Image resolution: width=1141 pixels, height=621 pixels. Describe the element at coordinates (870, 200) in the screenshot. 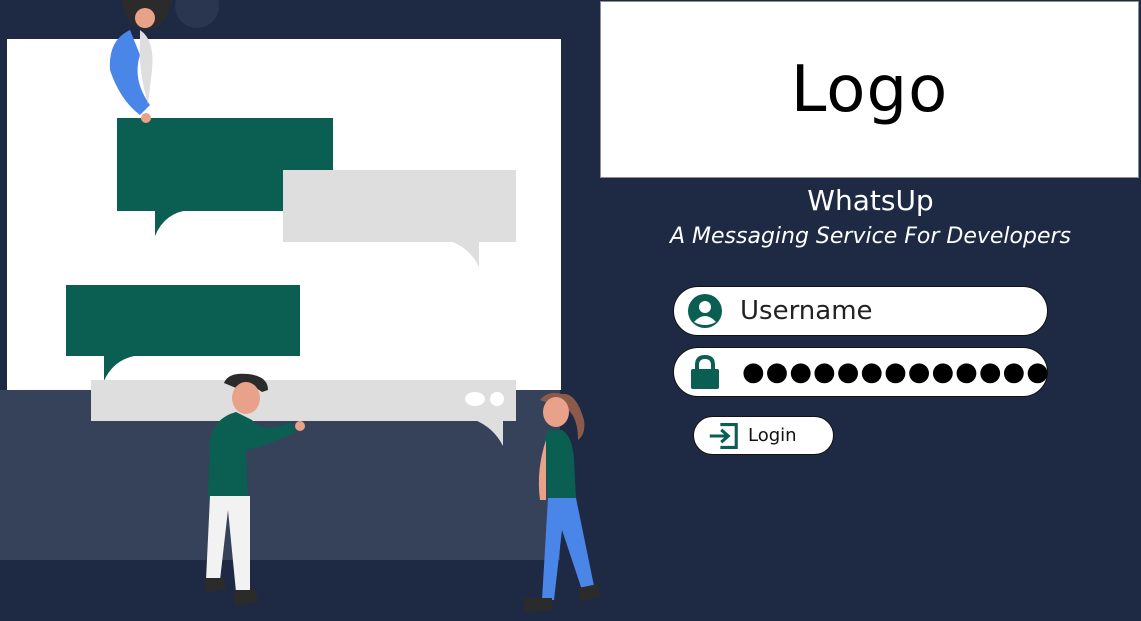

I see `app-title: WhatsUp` at that location.